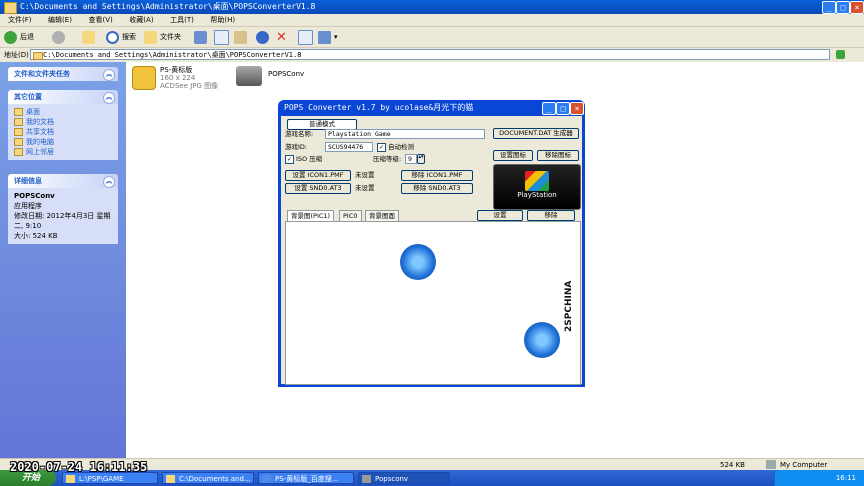  I want to click on remove-snd0-at3-button: 移除 SND0.AT3, so click(437, 188).